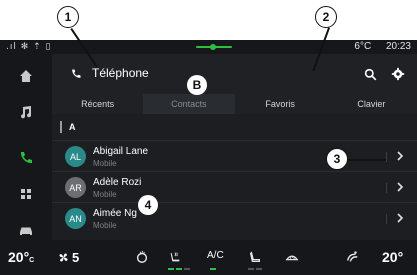  I want to click on nav-phone, so click(26, 158).